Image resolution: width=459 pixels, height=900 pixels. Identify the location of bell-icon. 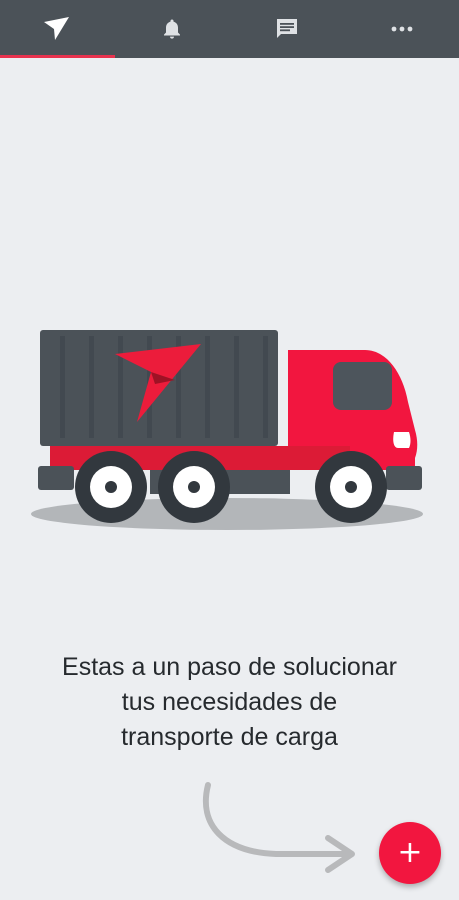
(172, 29).